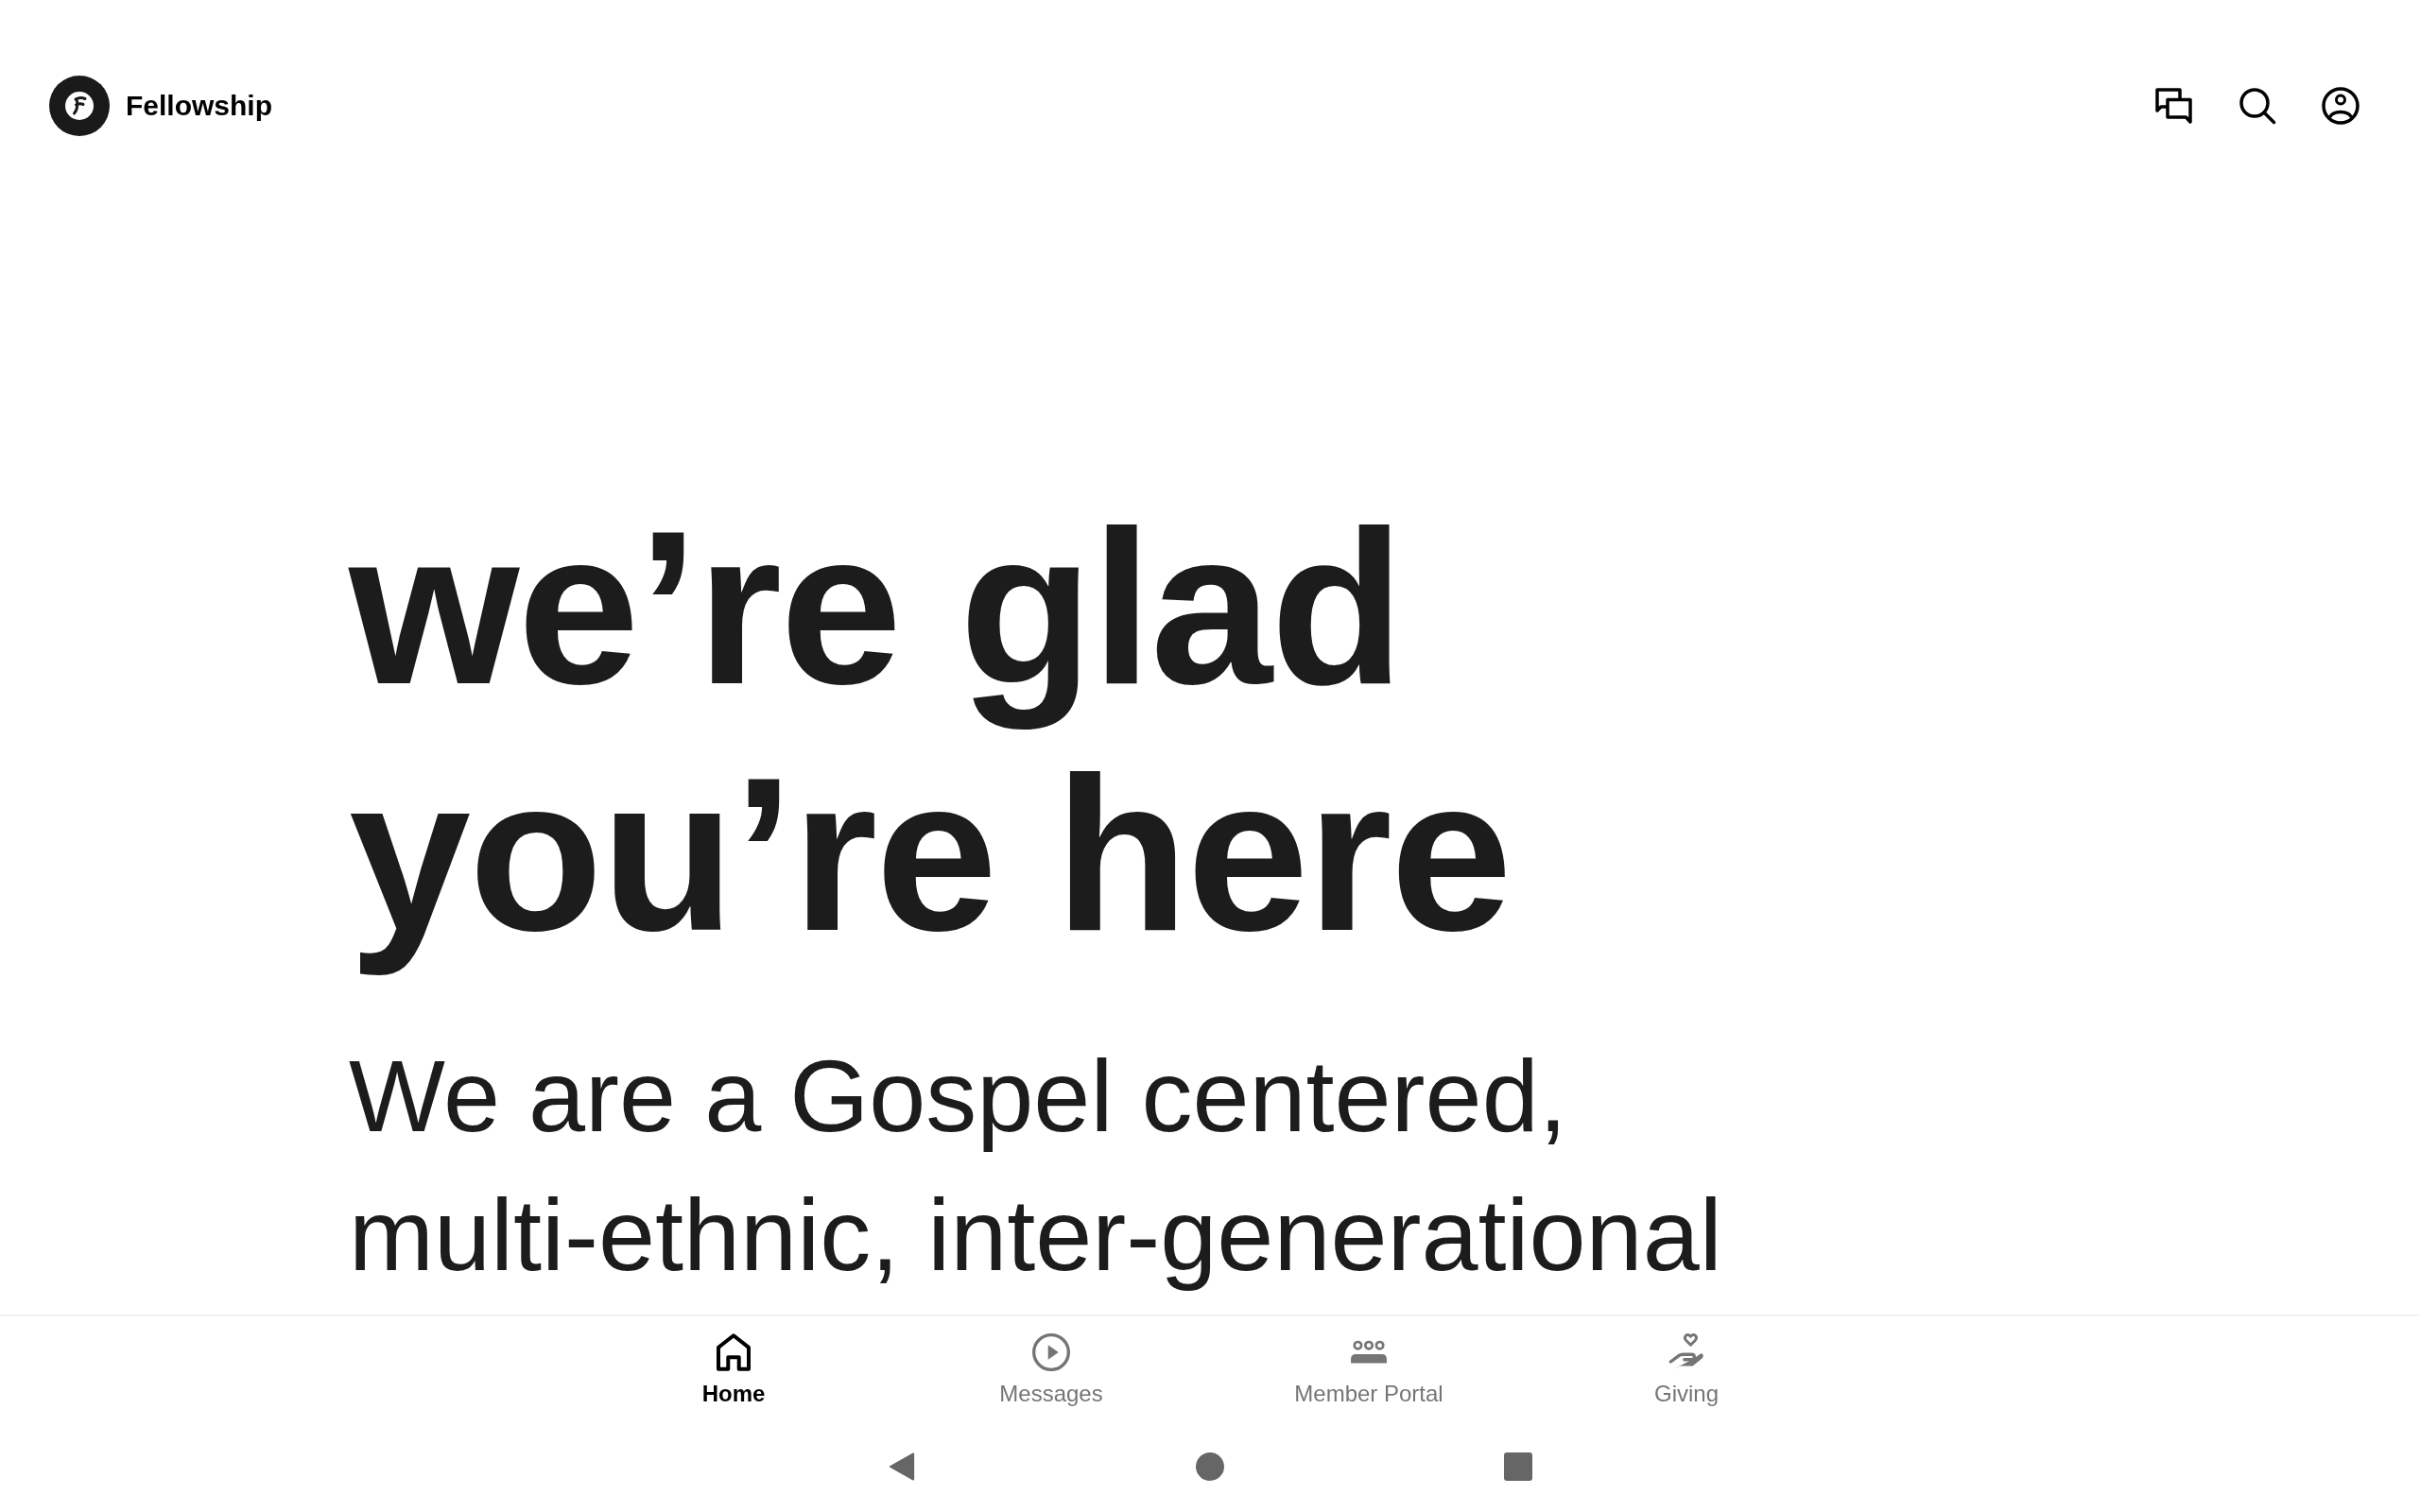 Image resolution: width=2420 pixels, height=1512 pixels. I want to click on chat-bubbles-icon, so click(2174, 106).